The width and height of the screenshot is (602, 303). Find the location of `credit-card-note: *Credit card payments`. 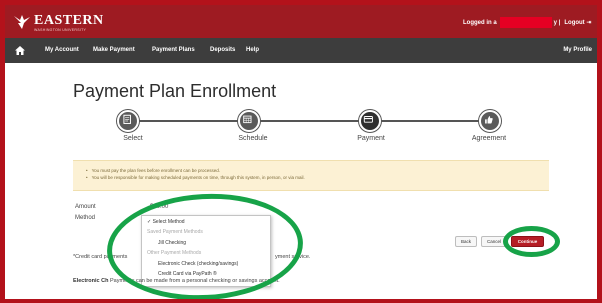

credit-card-note: *Credit card payments is located at coordinates (100, 257).